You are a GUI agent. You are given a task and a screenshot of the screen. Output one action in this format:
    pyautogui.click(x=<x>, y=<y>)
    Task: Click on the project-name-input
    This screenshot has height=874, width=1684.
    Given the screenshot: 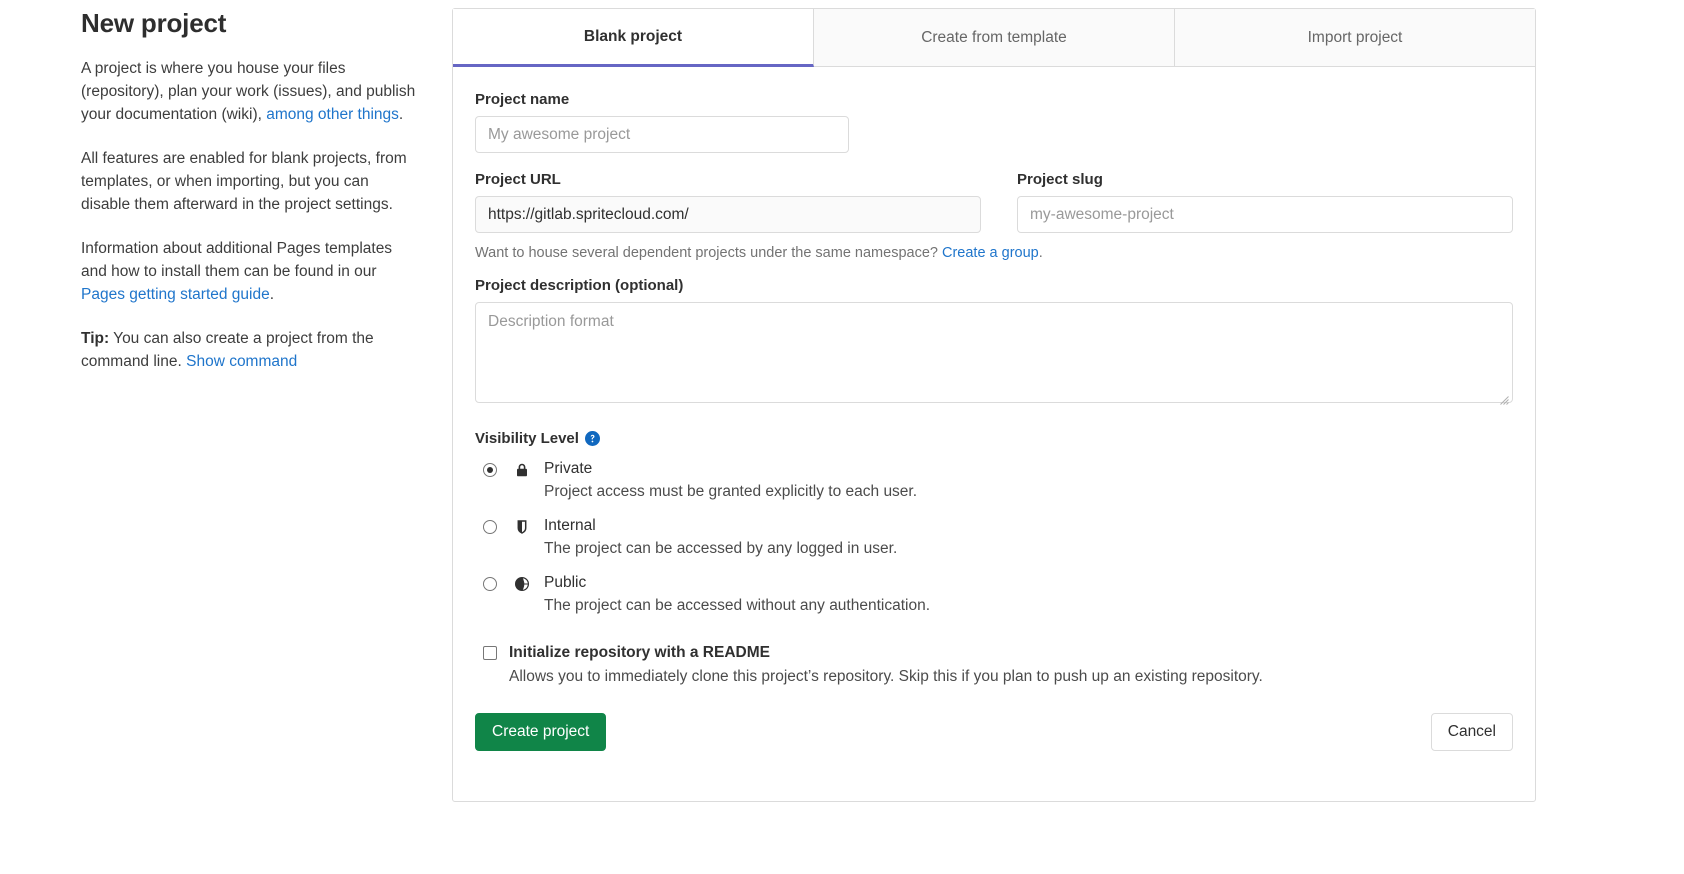 What is the action you would take?
    pyautogui.click(x=662, y=134)
    